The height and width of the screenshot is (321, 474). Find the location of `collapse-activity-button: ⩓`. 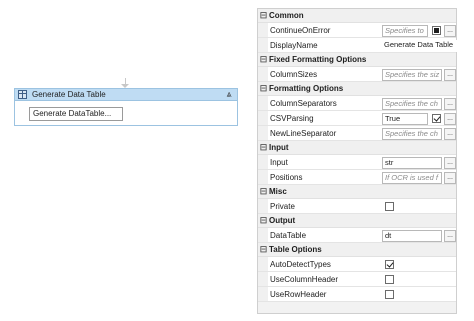

collapse-activity-button: ⩓ is located at coordinates (229, 94).